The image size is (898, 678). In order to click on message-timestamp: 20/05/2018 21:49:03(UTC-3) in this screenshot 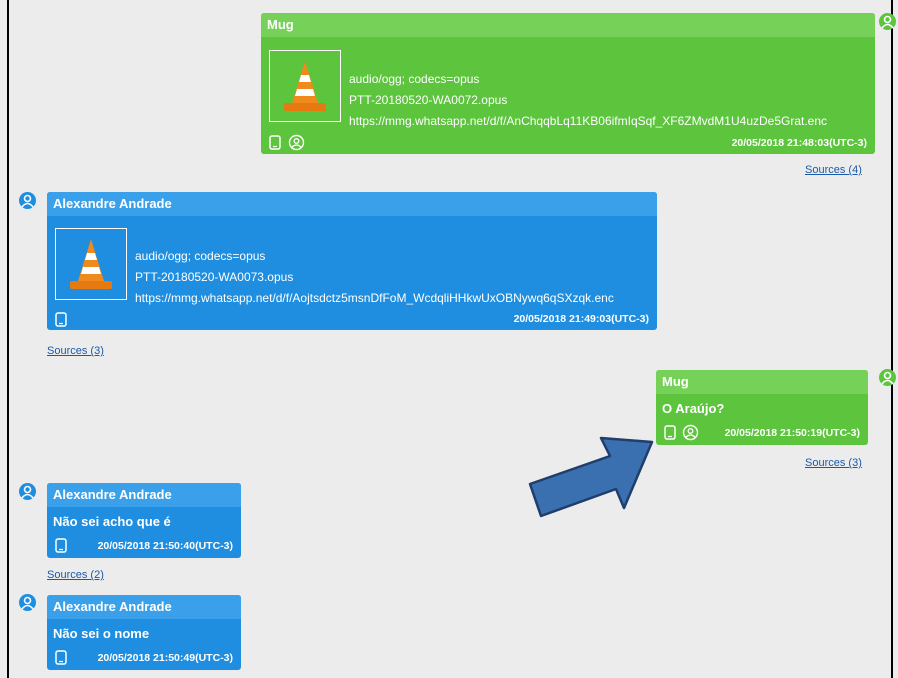, I will do `click(581, 319)`.